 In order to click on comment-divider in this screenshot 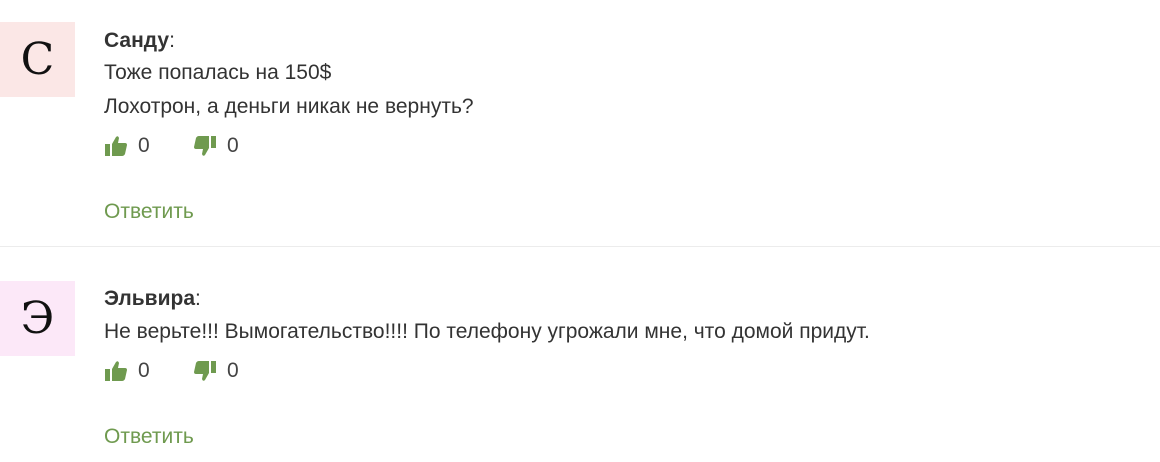, I will do `click(580, 246)`.